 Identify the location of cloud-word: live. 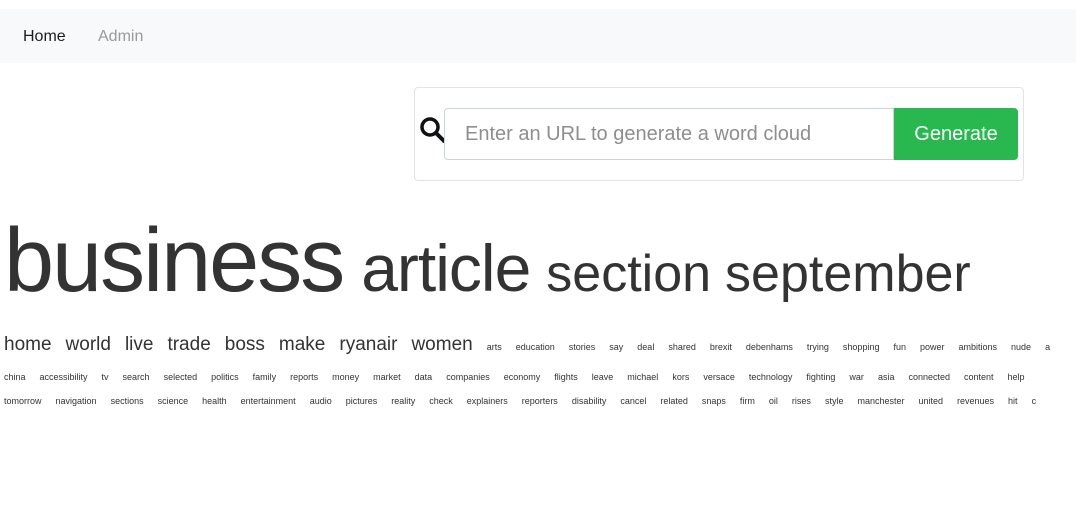
(139, 344).